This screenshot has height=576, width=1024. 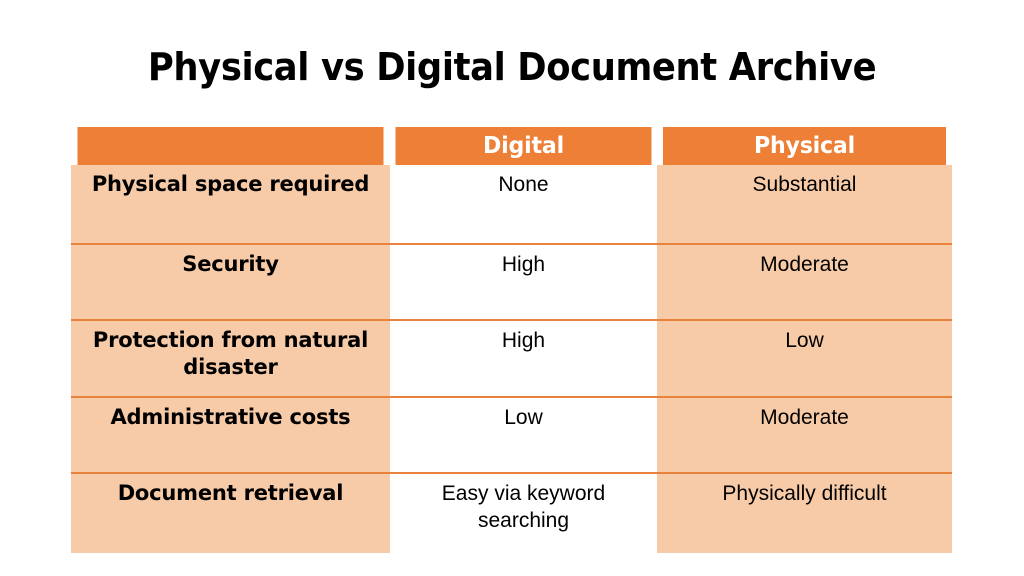 I want to click on table-row: Administrative costs Low Moderate, so click(x=511, y=435).